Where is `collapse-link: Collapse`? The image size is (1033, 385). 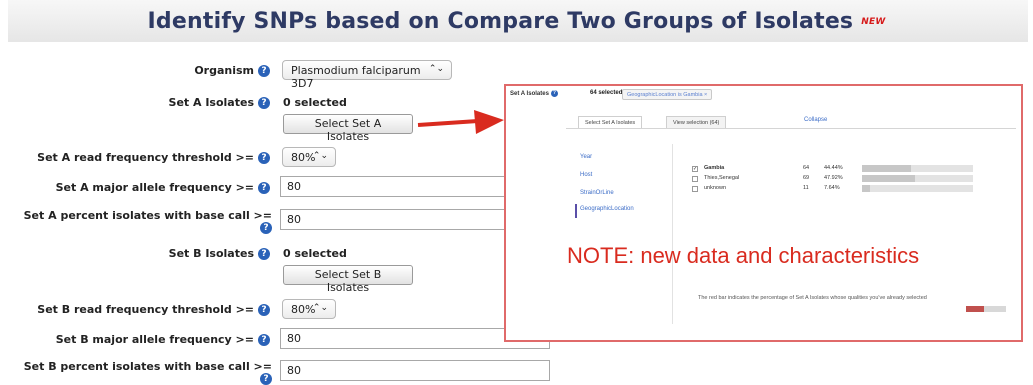 collapse-link: Collapse is located at coordinates (815, 120).